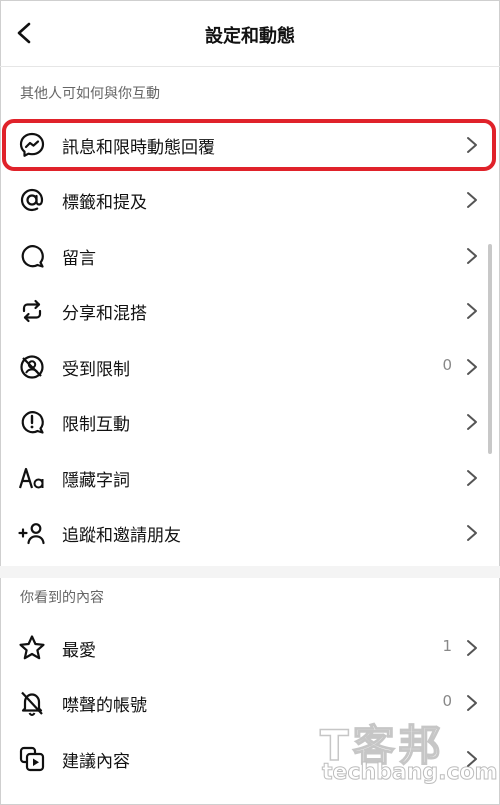 This screenshot has width=500, height=805. What do you see at coordinates (32, 703) in the screenshot?
I see `muted-bell-icon` at bounding box center [32, 703].